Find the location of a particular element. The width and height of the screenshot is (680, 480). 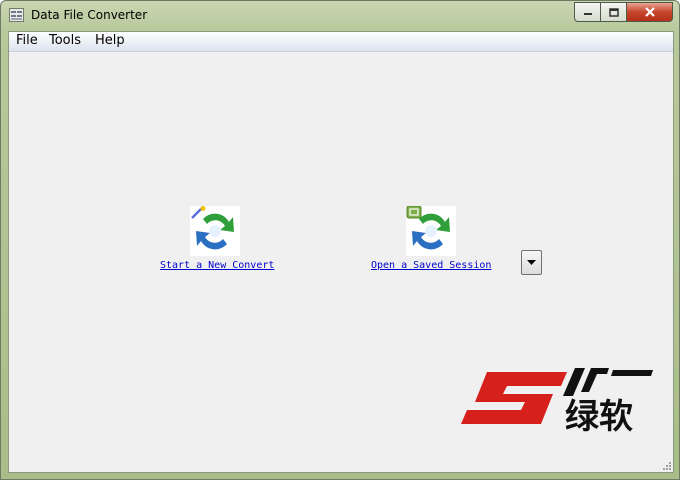

close-button is located at coordinates (650, 12).